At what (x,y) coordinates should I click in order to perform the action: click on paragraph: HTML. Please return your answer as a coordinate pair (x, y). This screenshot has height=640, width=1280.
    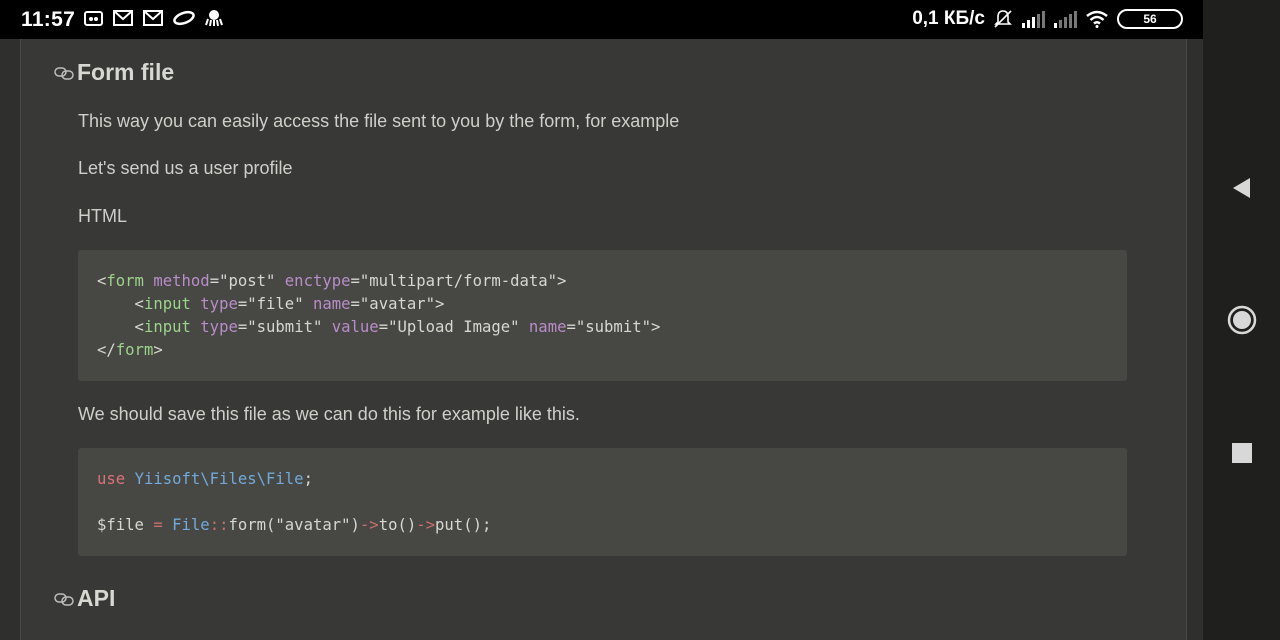
    Looking at the image, I should click on (102, 216).